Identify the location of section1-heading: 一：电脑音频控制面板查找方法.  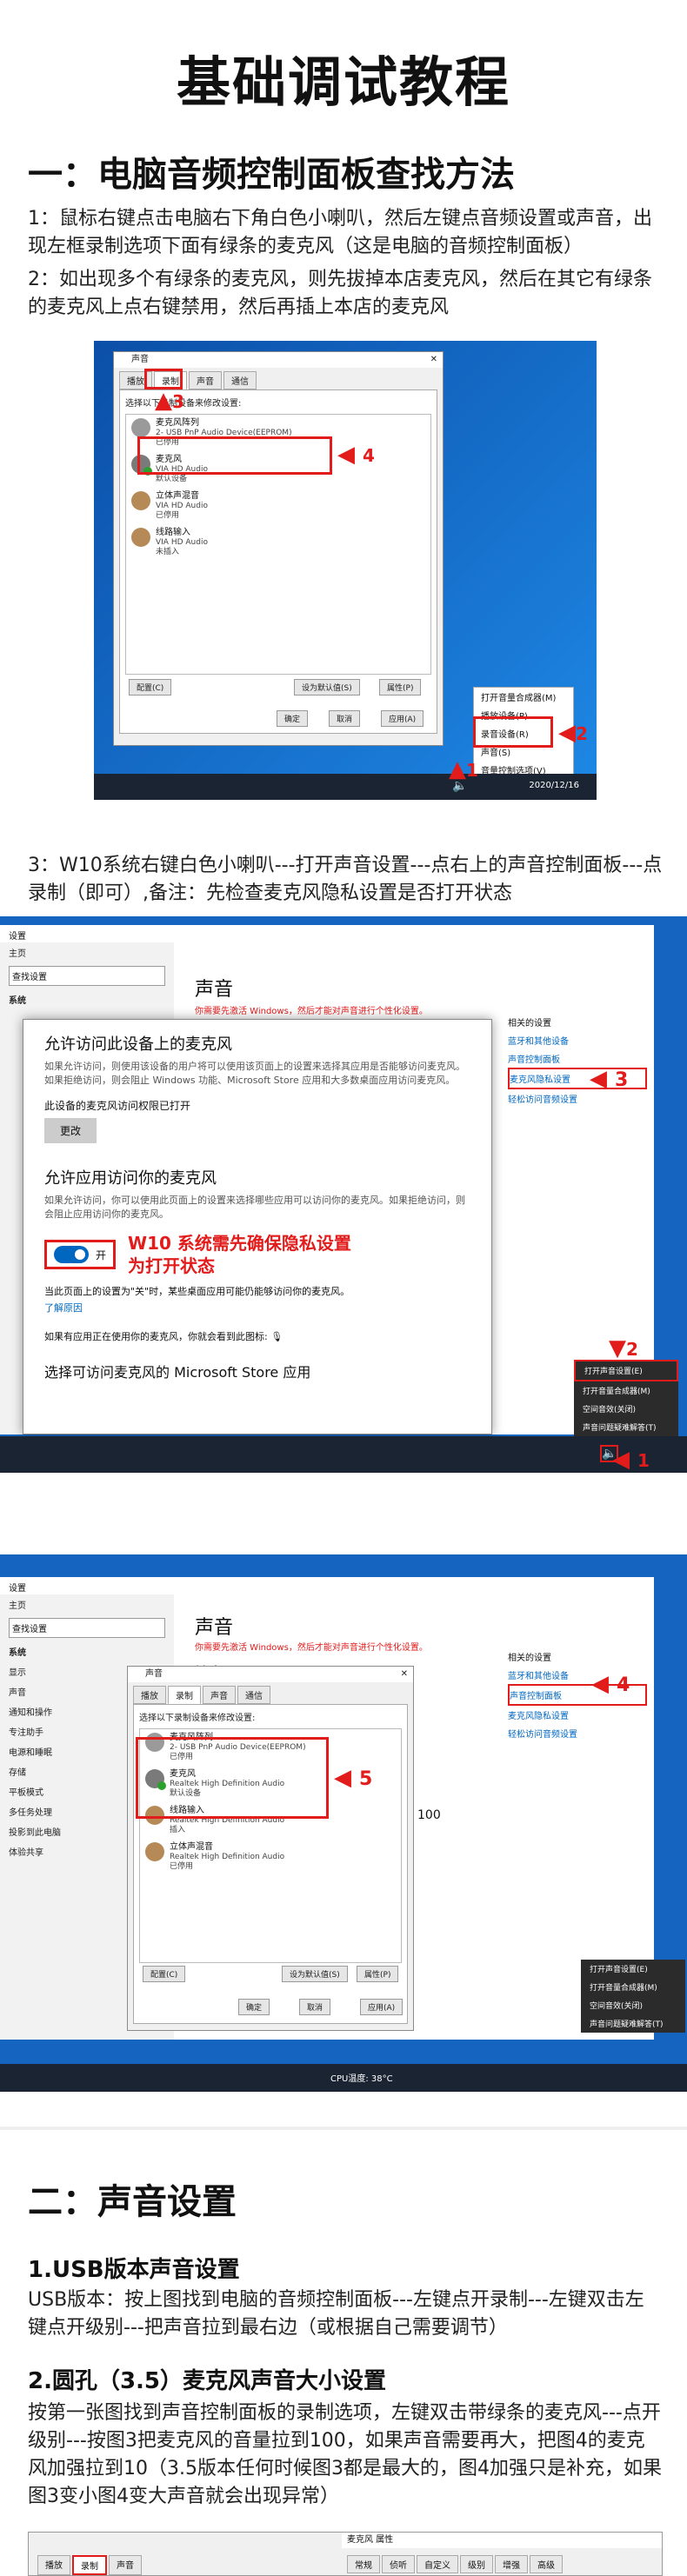
(271, 175).